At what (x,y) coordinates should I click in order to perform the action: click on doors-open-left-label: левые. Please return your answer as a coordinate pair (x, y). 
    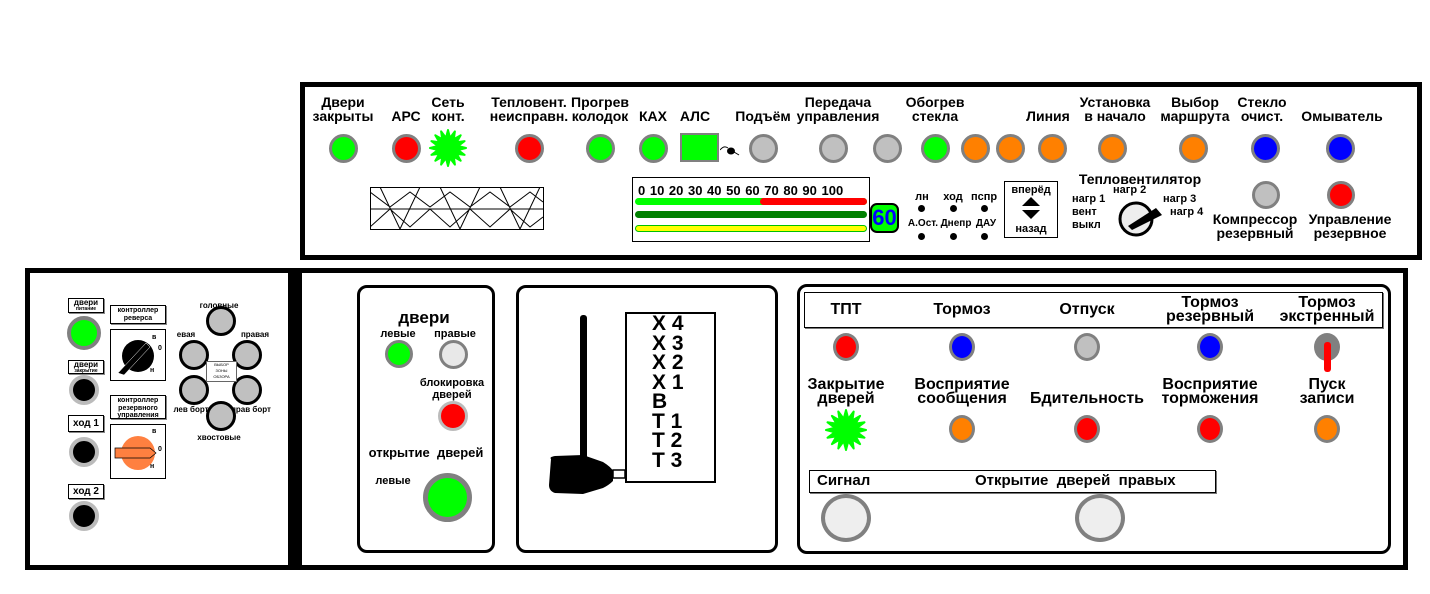
    Looking at the image, I should click on (393, 481).